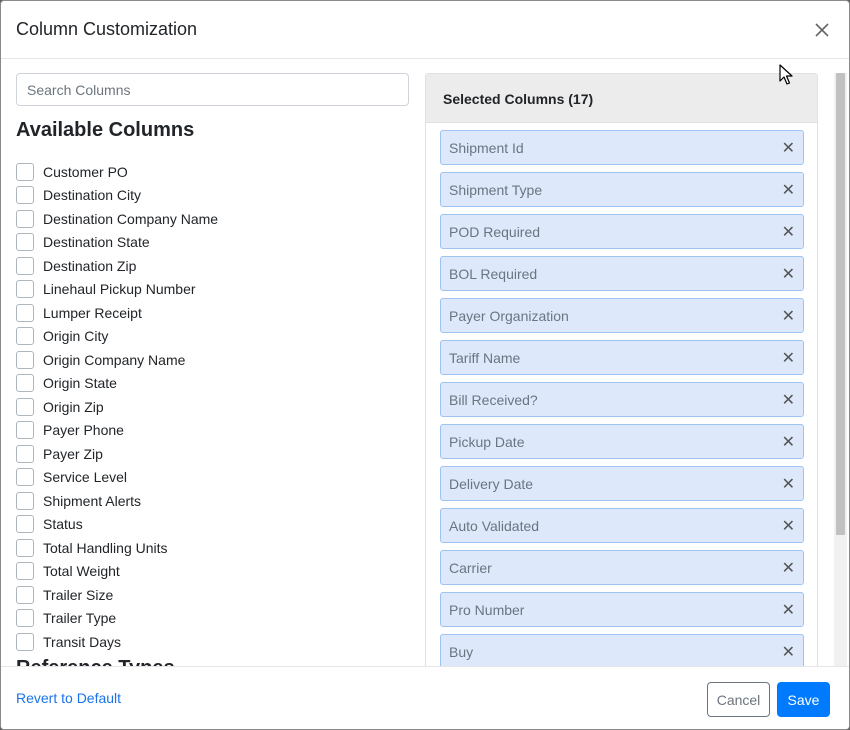  What do you see at coordinates (117, 243) in the screenshot?
I see `available-column-item: Destination State` at bounding box center [117, 243].